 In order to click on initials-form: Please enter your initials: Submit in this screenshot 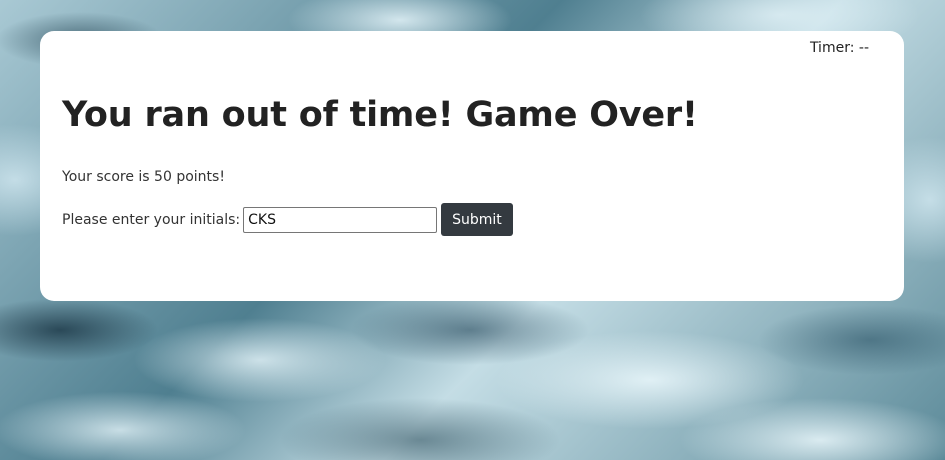, I will do `click(287, 219)`.